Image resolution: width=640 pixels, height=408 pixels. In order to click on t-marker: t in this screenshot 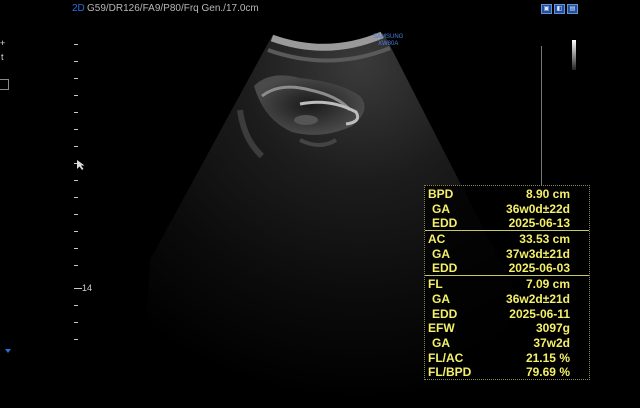, I will do `click(2, 57)`.